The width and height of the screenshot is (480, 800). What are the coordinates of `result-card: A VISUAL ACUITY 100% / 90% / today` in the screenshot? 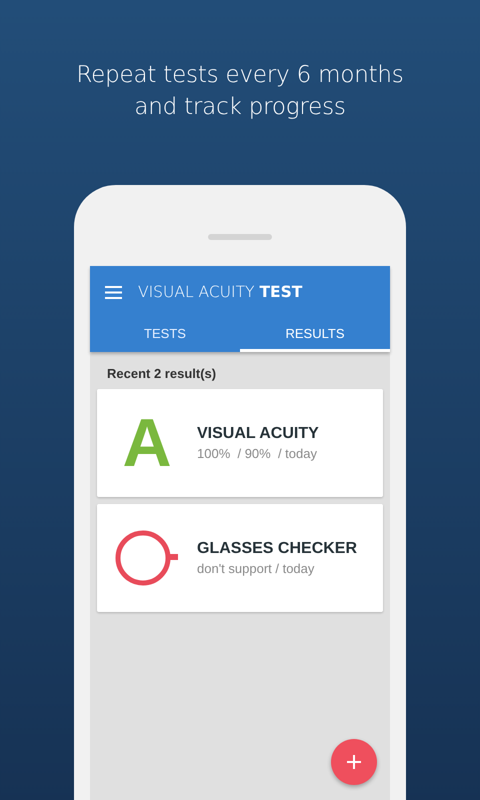 It's located at (240, 443).